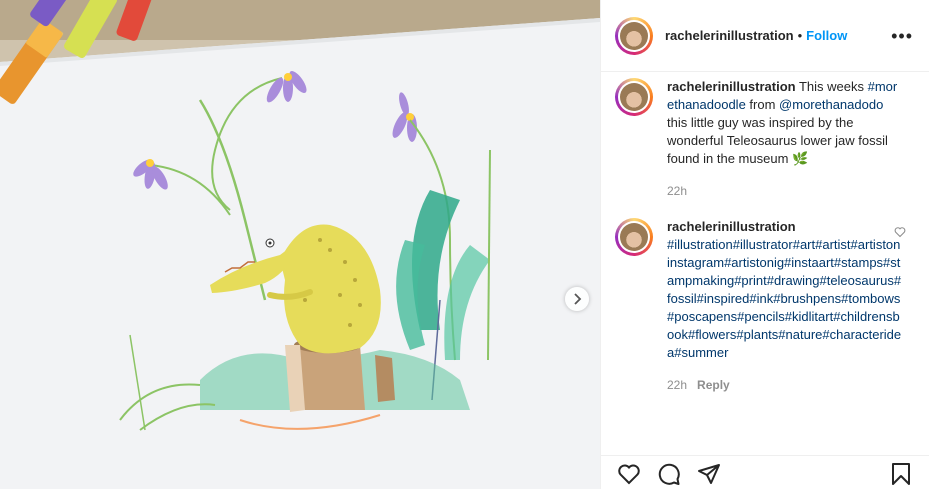 The image size is (929, 490). Describe the element at coordinates (669, 474) in the screenshot. I see `comment-icon` at that location.